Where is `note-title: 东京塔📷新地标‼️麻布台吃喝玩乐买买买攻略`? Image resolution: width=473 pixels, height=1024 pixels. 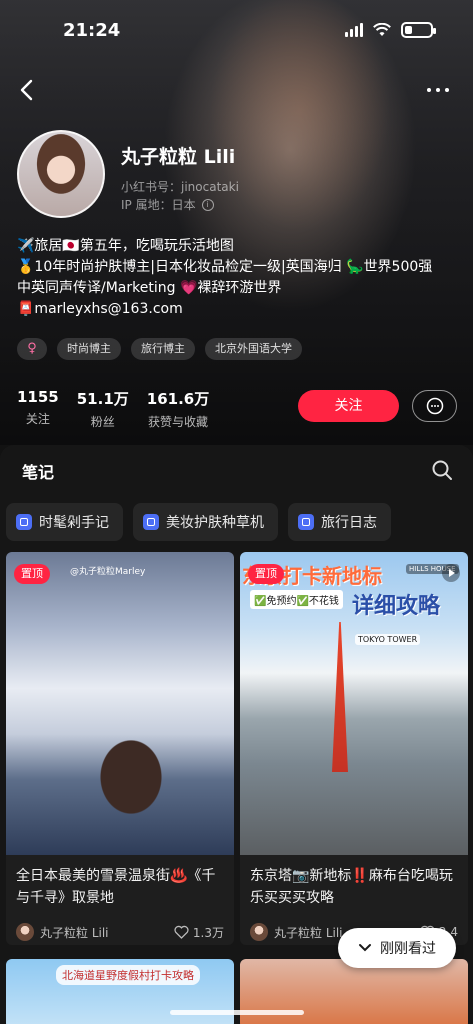
note-title: 东京塔📷新地标‼️麻布台吃喝玩乐买买买攻略 is located at coordinates (351, 887).